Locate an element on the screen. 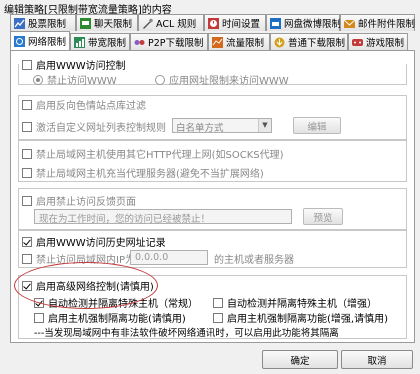  stock-icon is located at coordinates (19, 23).